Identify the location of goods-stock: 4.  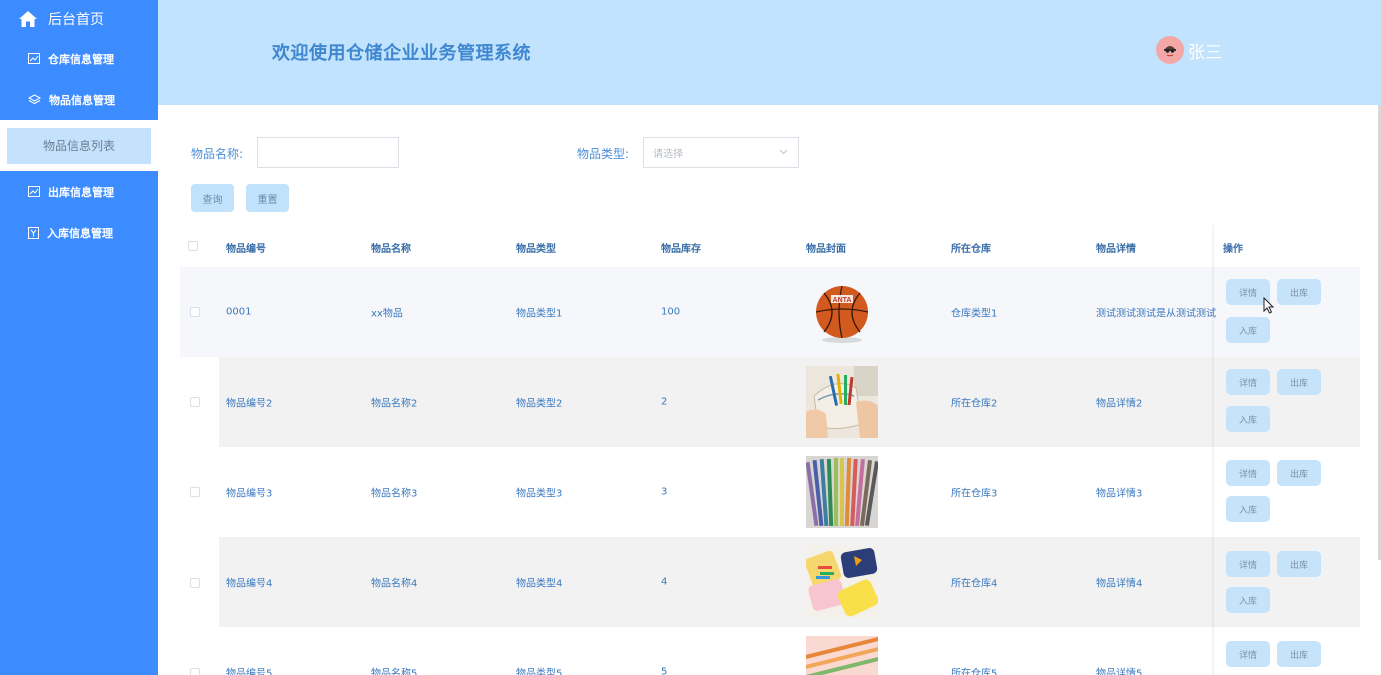
(664, 582).